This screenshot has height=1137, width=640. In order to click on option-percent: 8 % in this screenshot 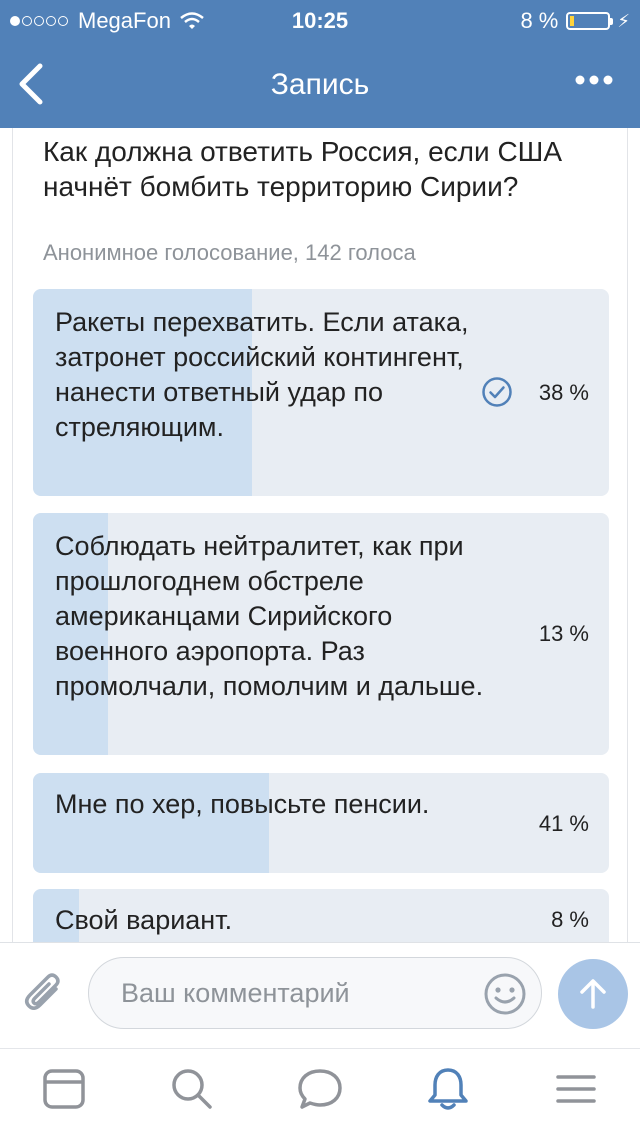, I will do `click(570, 919)`.